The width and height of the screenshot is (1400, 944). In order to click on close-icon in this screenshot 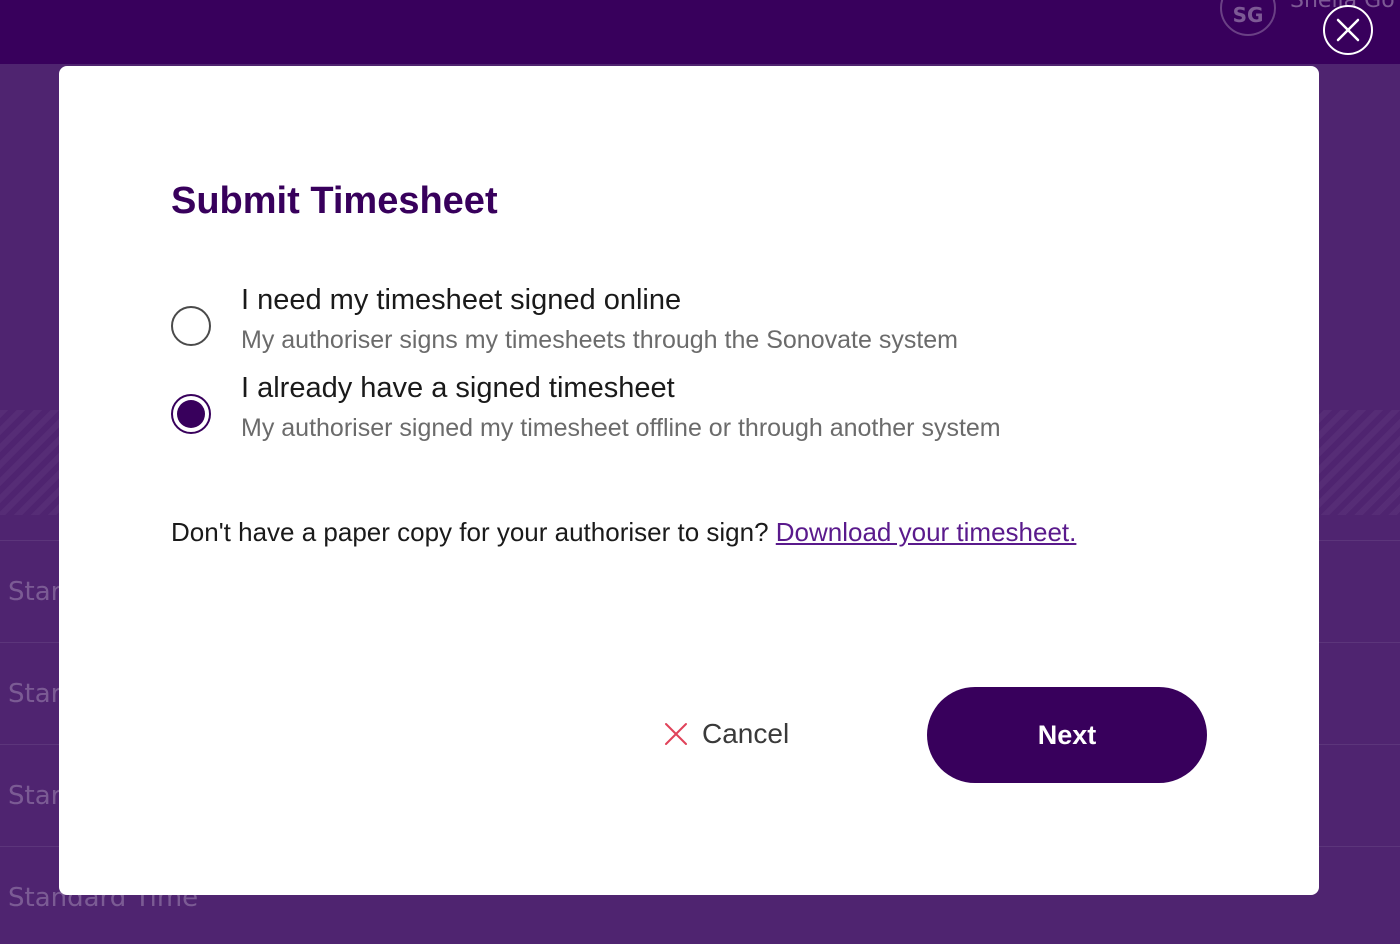, I will do `click(1348, 30)`.